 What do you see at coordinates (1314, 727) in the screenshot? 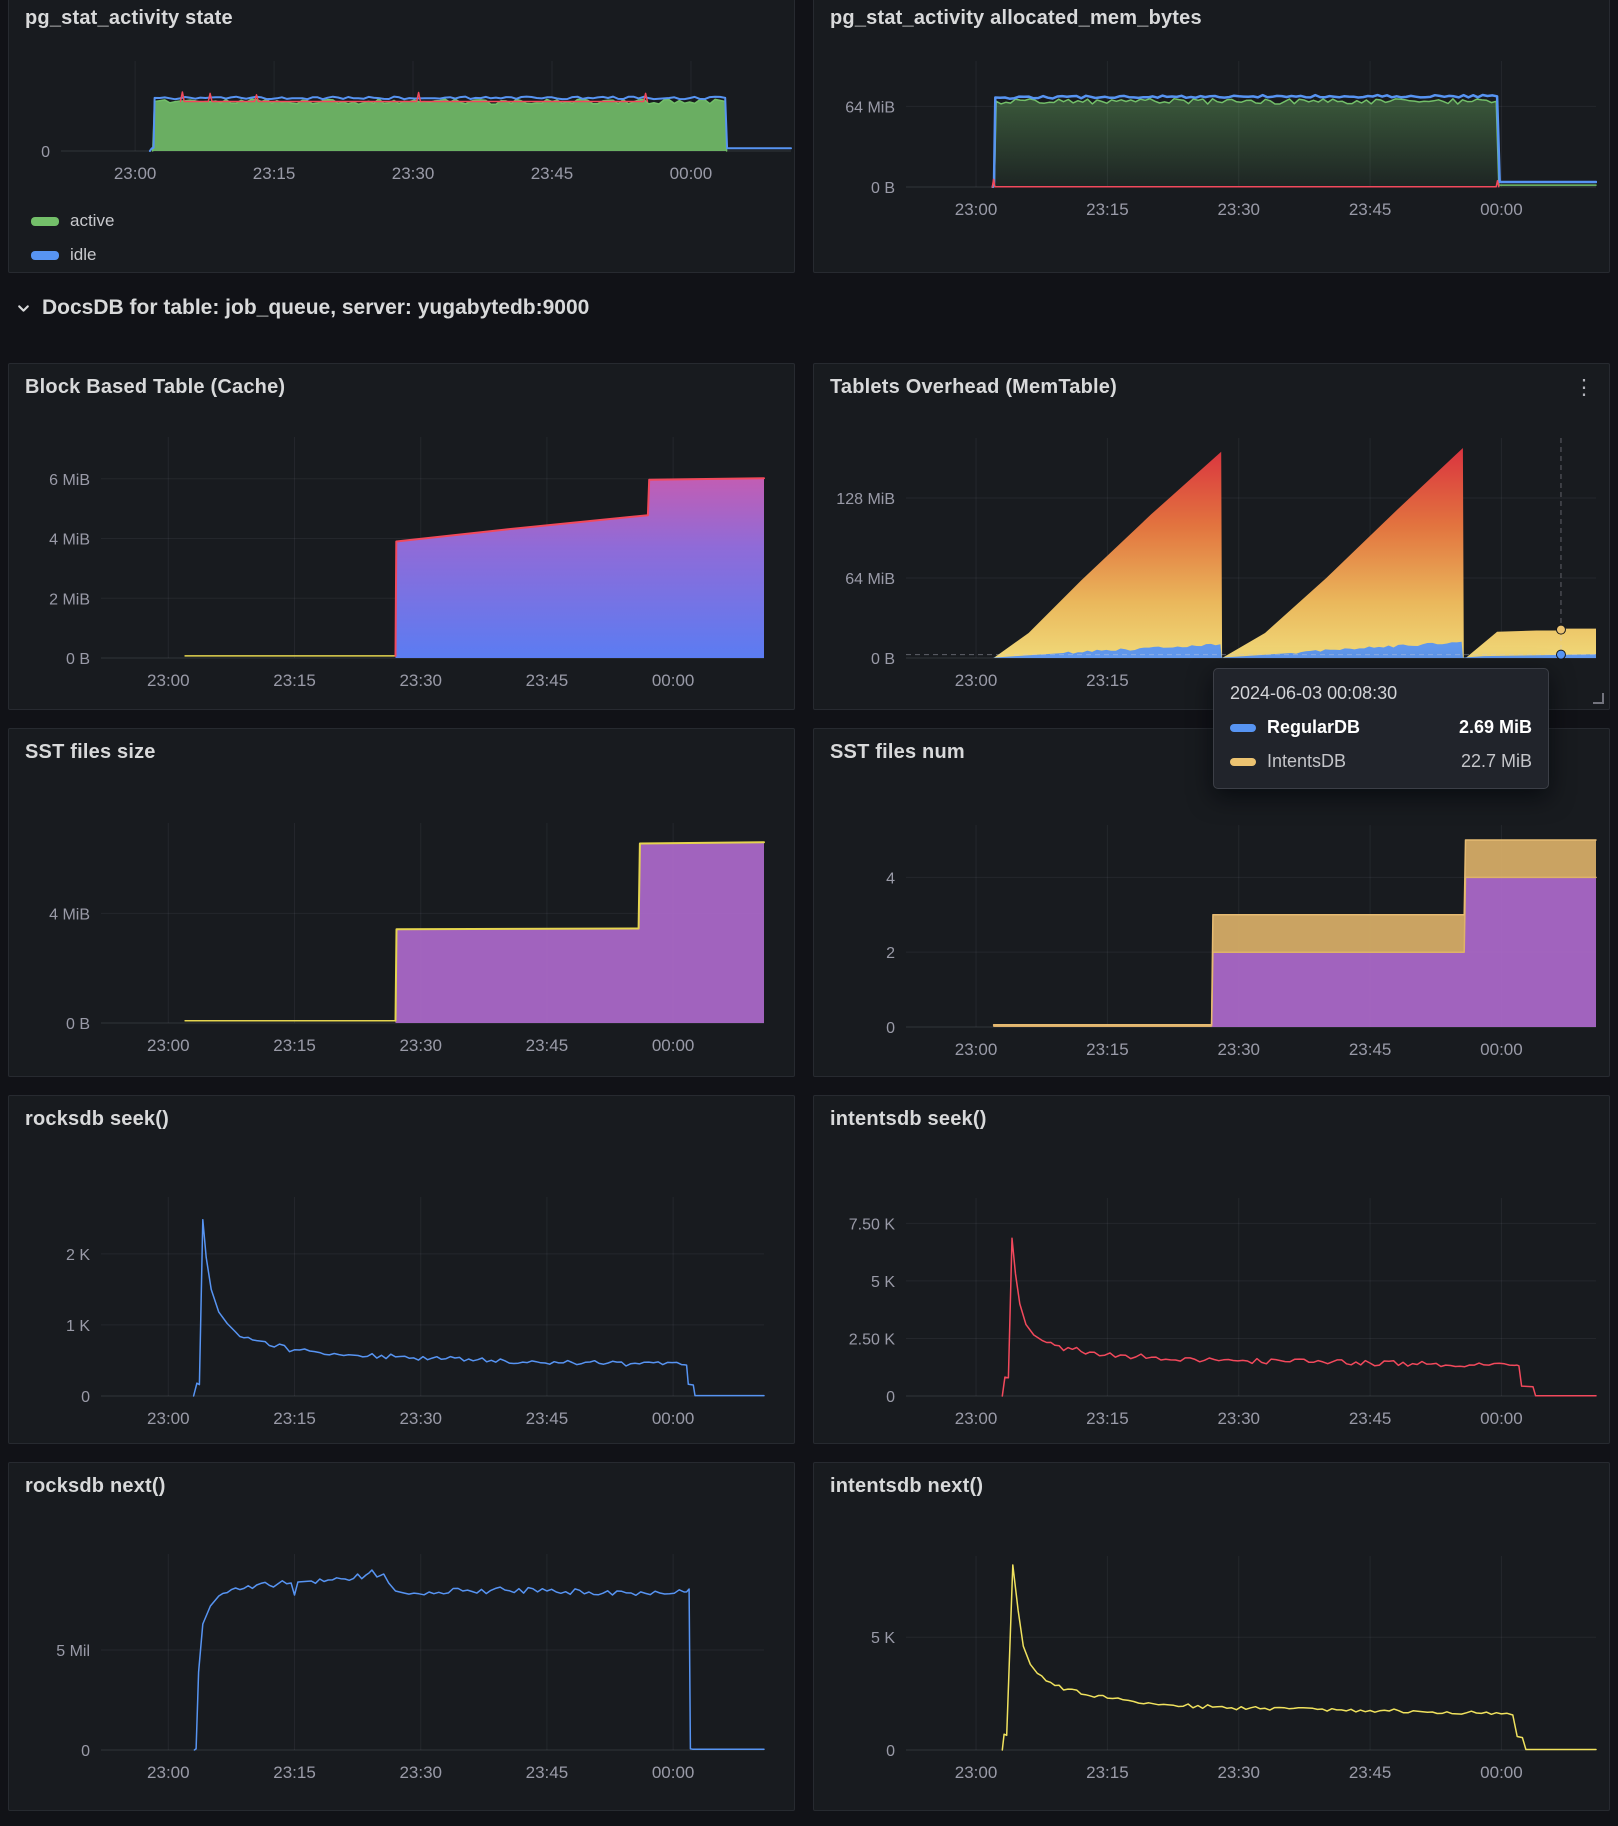
I see `tooltip-series-label: RegularDB` at bounding box center [1314, 727].